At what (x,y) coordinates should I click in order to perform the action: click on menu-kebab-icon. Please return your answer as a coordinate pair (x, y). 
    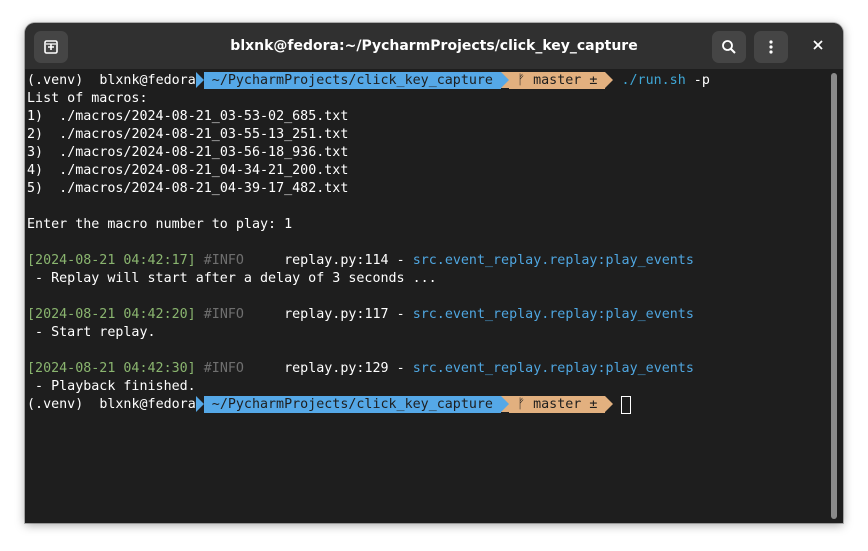
    Looking at the image, I should click on (771, 47).